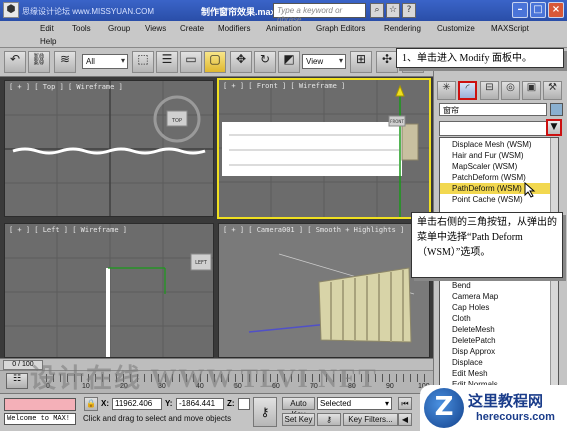  Describe the element at coordinates (40, 419) in the screenshot. I see `maxscript-mini-listener: Welcome to MAX!` at that location.